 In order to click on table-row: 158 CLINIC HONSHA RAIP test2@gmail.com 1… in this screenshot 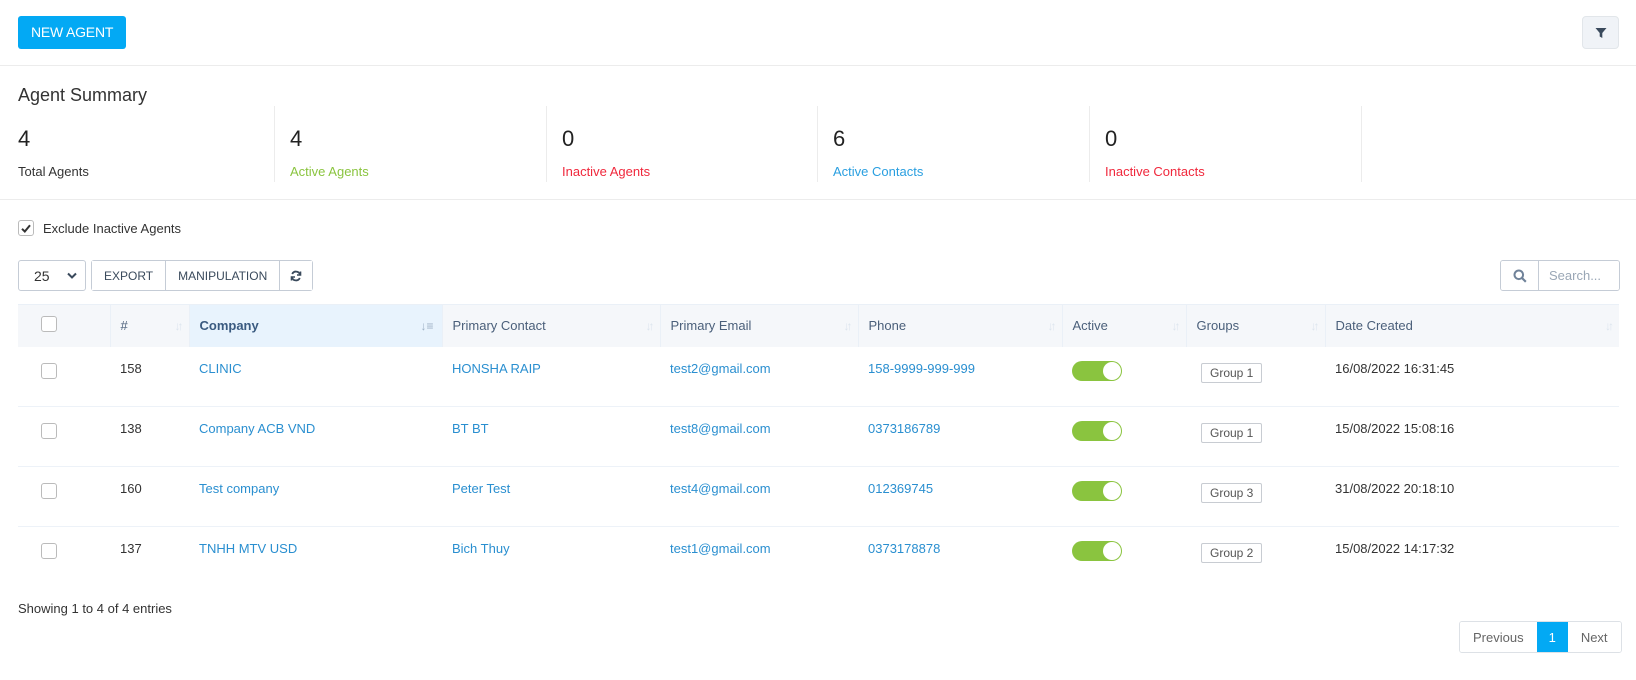, I will do `click(818, 377)`.